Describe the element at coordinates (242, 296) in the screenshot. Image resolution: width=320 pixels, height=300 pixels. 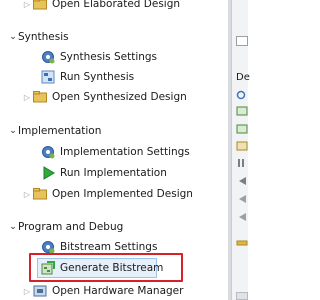
I see `horizontal-scrollbar` at that location.